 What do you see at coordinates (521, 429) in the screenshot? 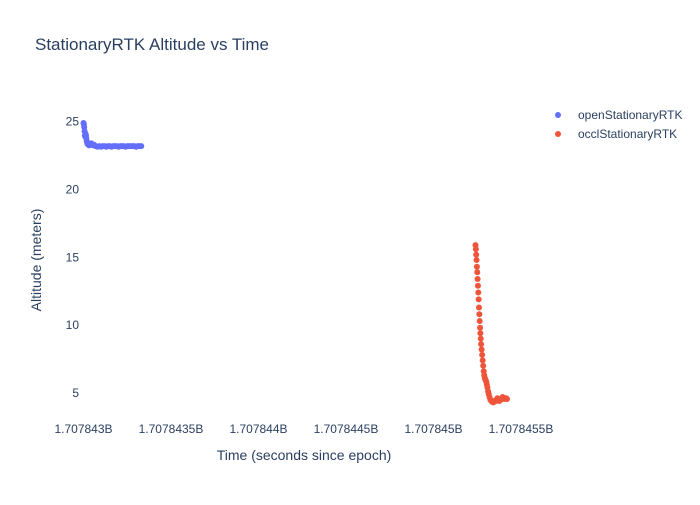
I see `x-tick-label: 1.7078455B` at bounding box center [521, 429].